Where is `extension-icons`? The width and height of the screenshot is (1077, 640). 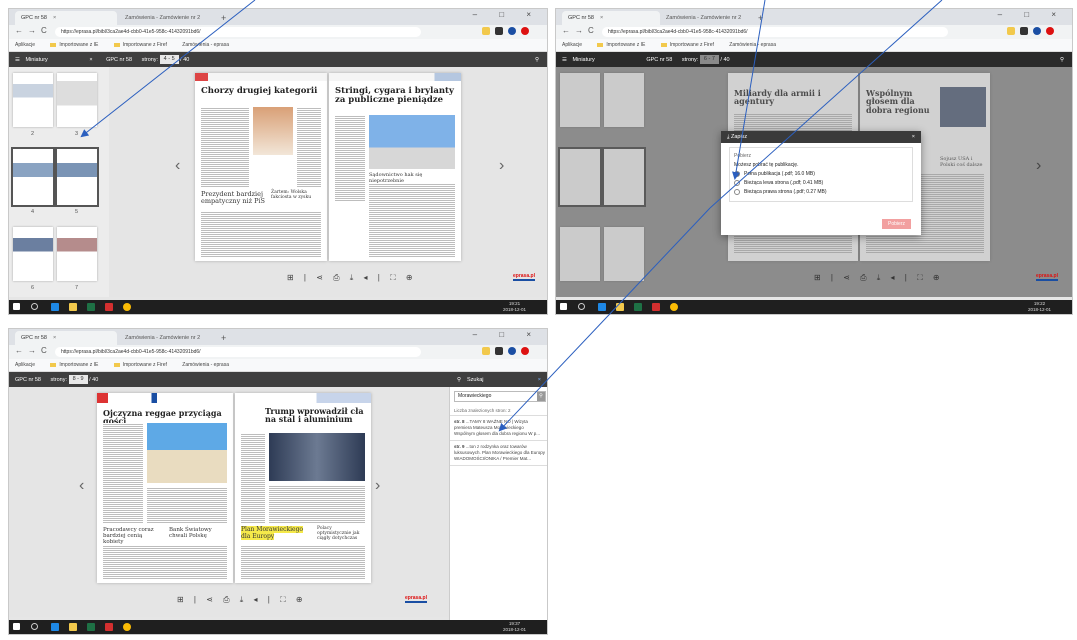
extension-icons is located at coordinates (1032, 32).